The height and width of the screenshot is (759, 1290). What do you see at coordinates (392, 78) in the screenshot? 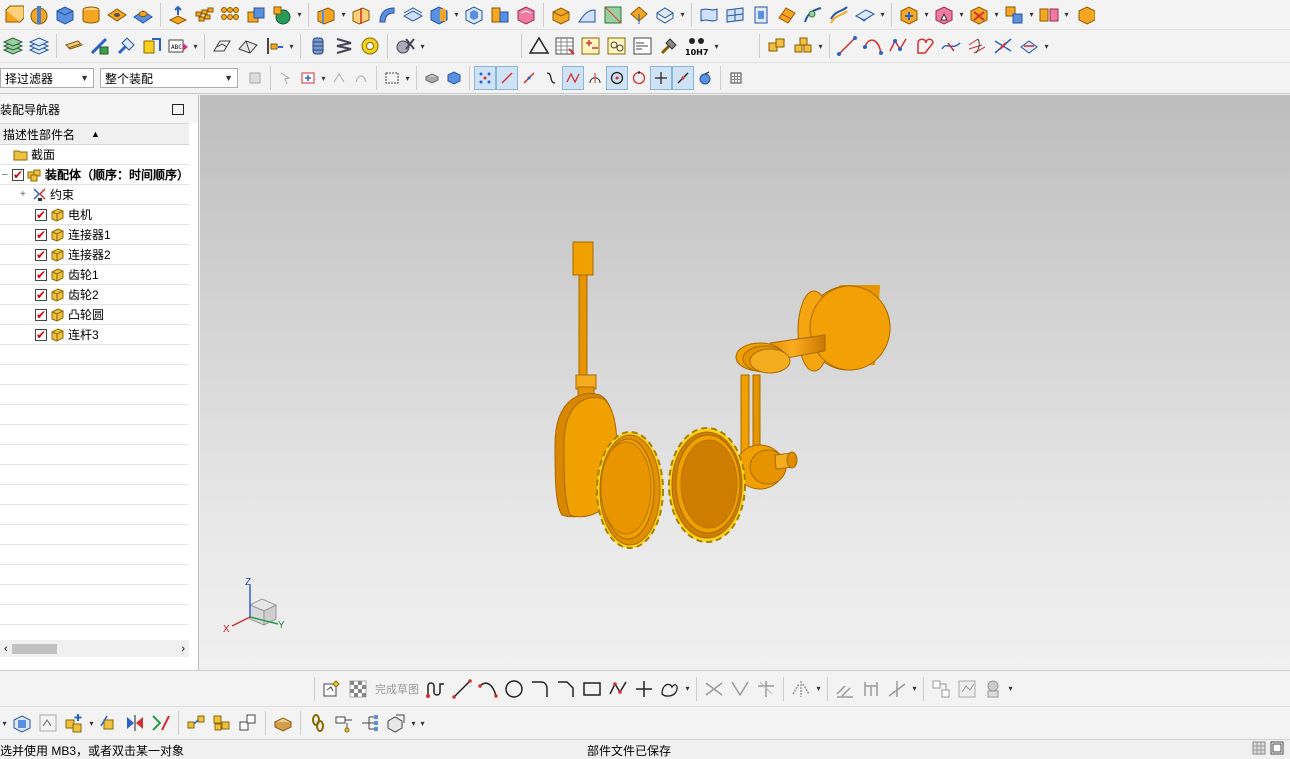
I see `rectangle-select-icon` at bounding box center [392, 78].